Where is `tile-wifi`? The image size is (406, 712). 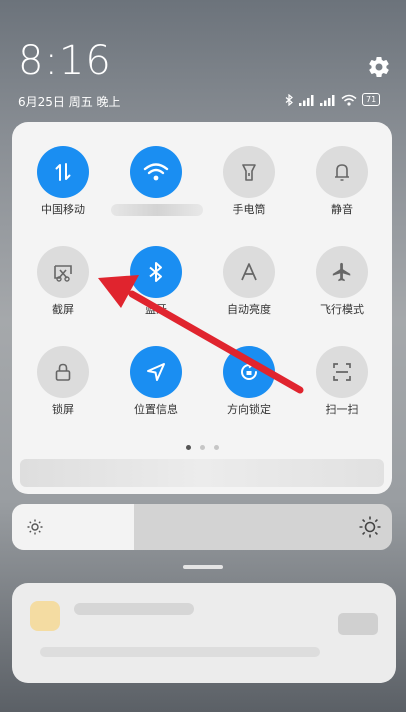
tile-wifi is located at coordinates (157, 181).